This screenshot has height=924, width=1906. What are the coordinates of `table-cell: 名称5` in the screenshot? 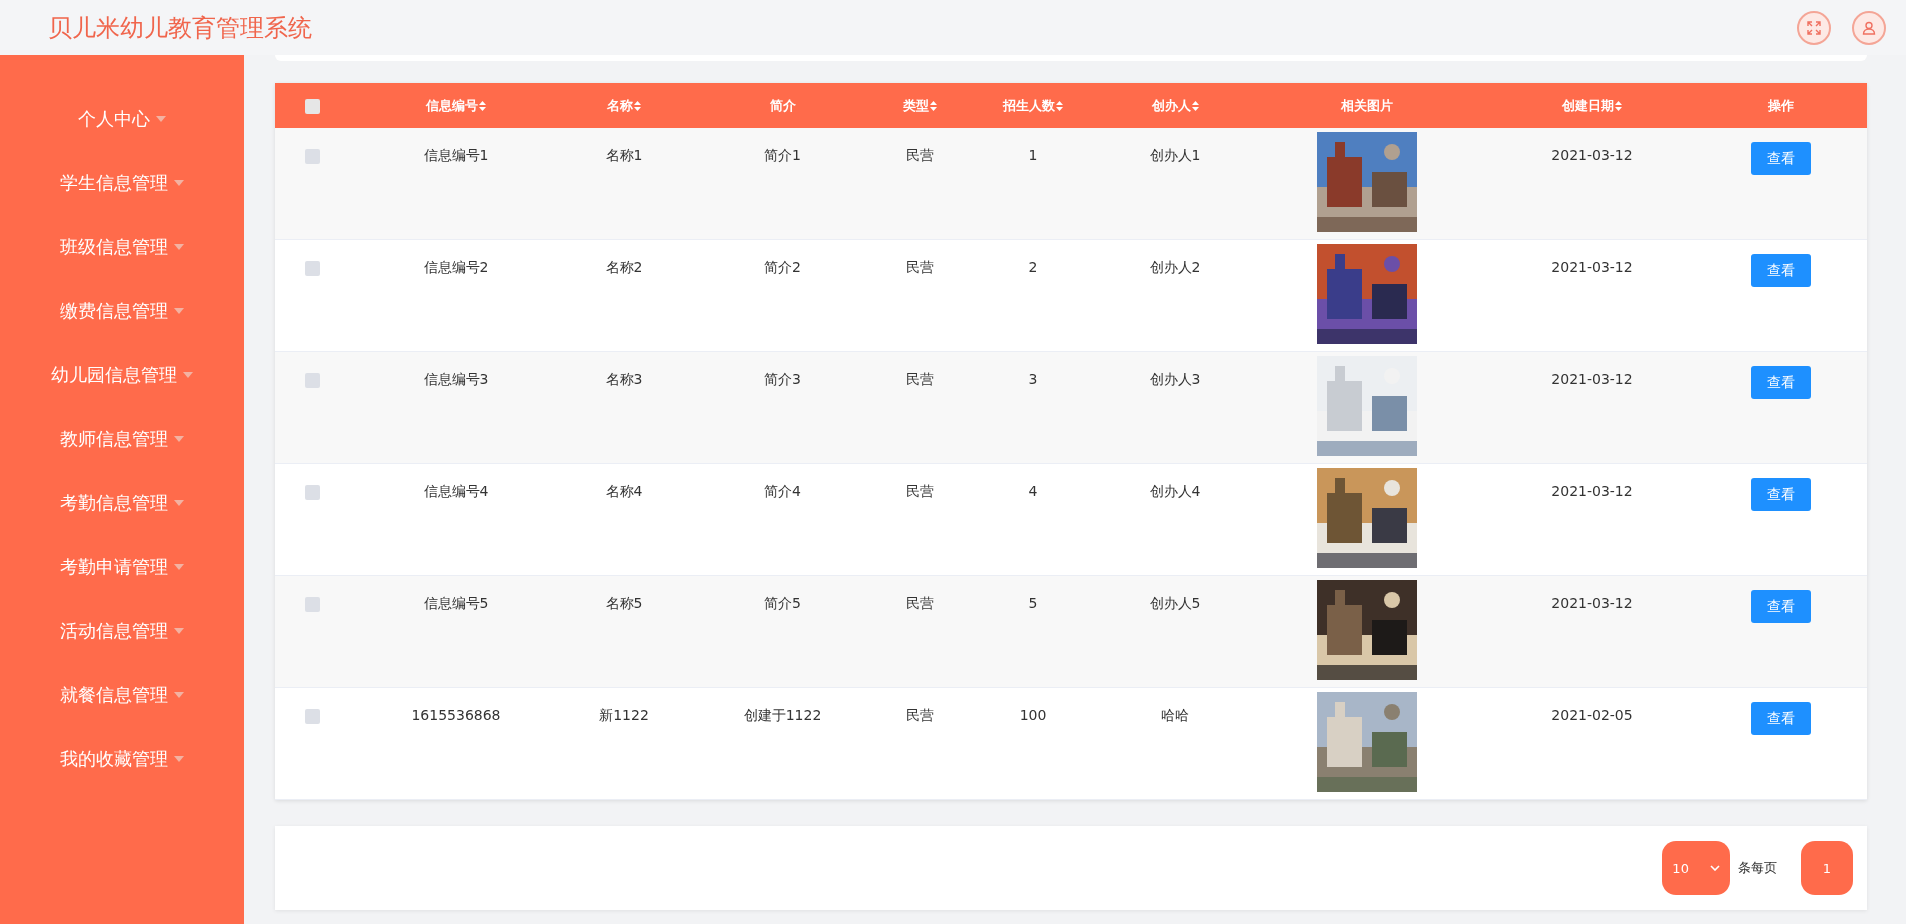 It's located at (624, 603).